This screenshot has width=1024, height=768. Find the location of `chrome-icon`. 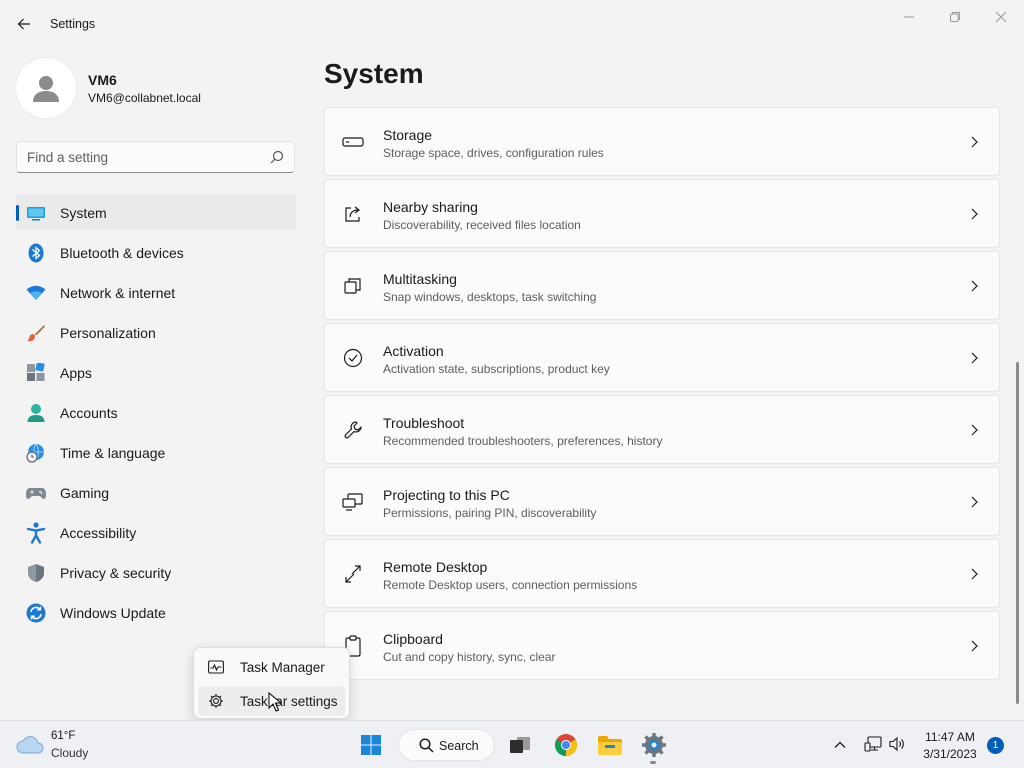

chrome-icon is located at coordinates (566, 745).